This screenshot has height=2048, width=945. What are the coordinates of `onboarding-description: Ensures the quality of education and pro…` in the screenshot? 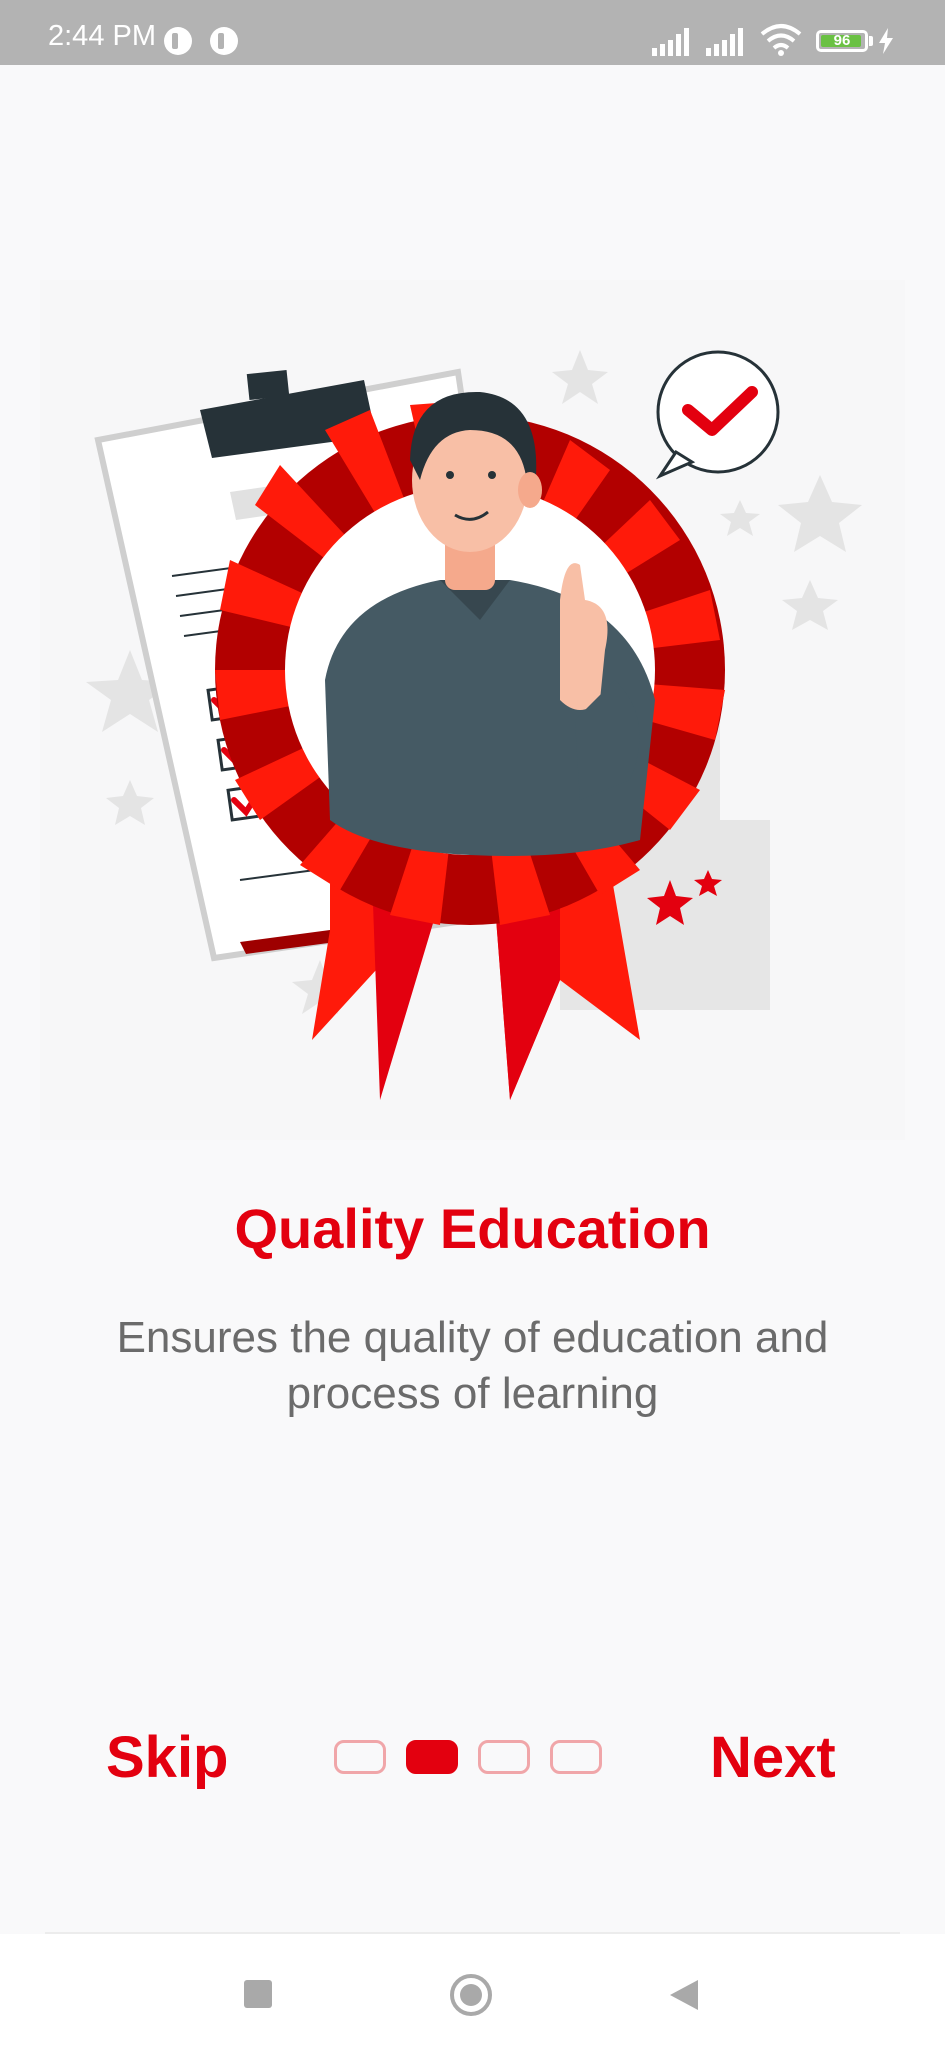 It's located at (472, 1365).